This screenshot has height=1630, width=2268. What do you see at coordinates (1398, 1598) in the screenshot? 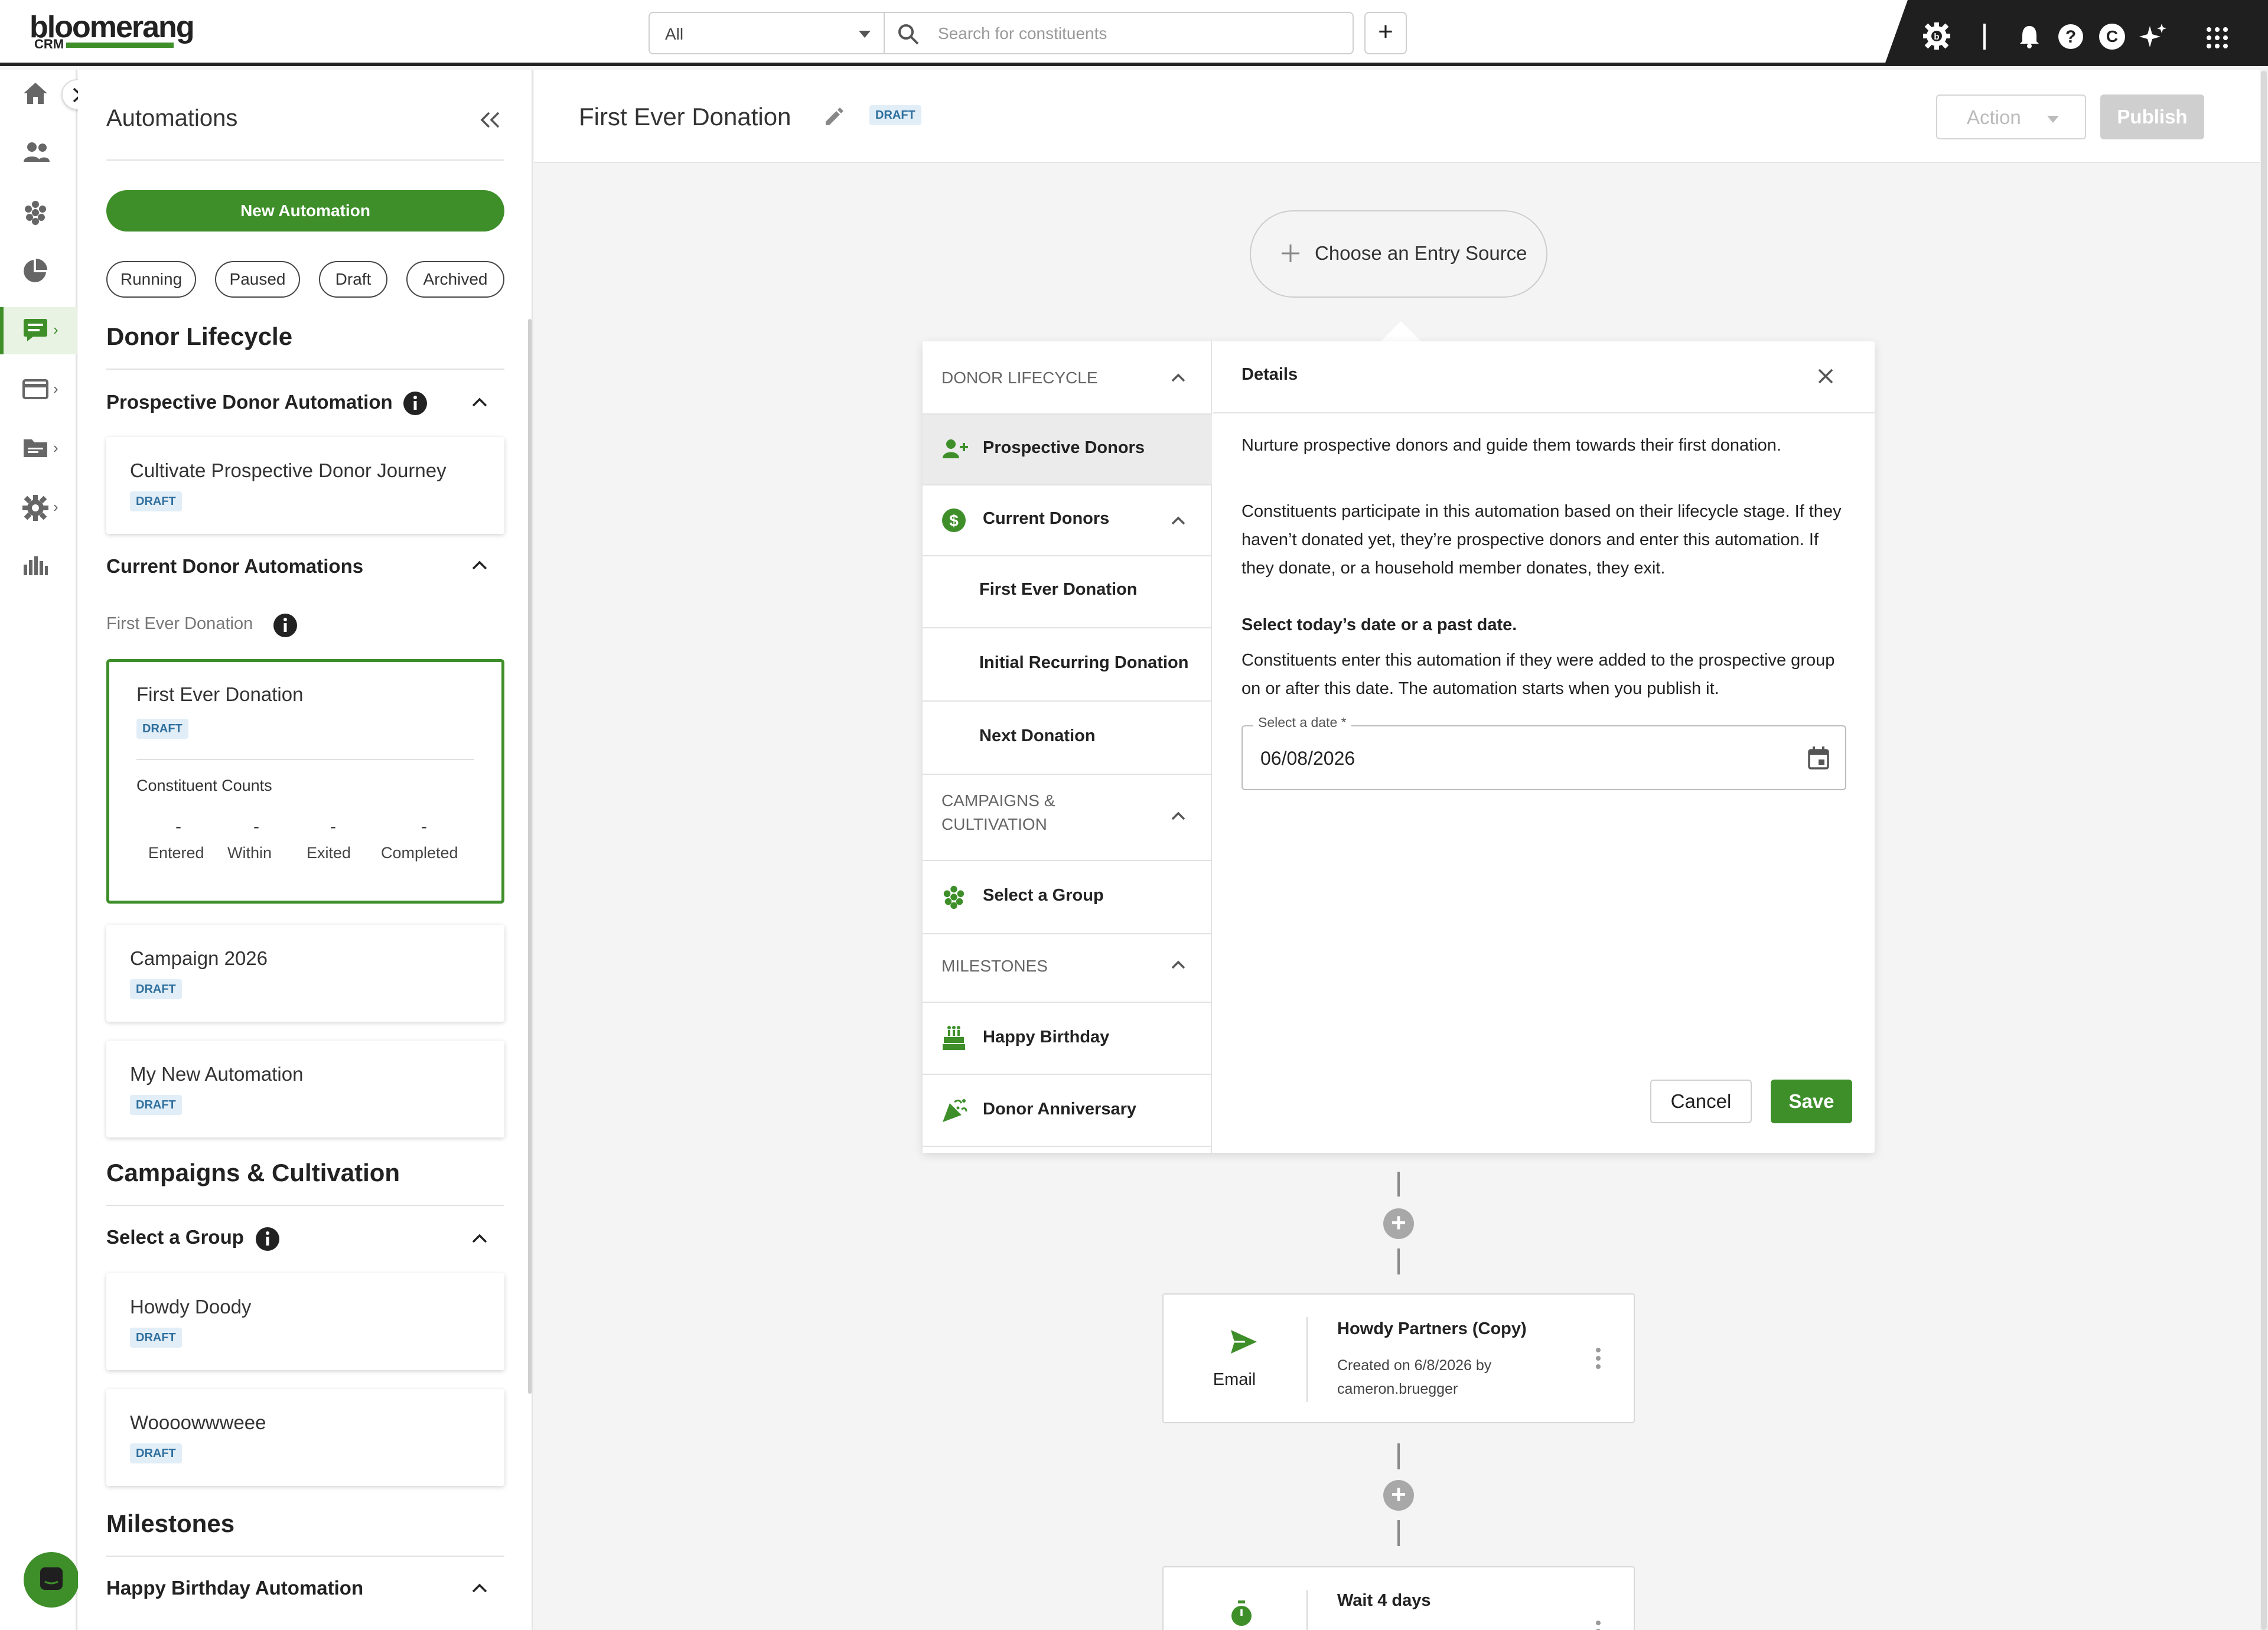
I see `flow-step-card-wait: Wait 4 days` at bounding box center [1398, 1598].